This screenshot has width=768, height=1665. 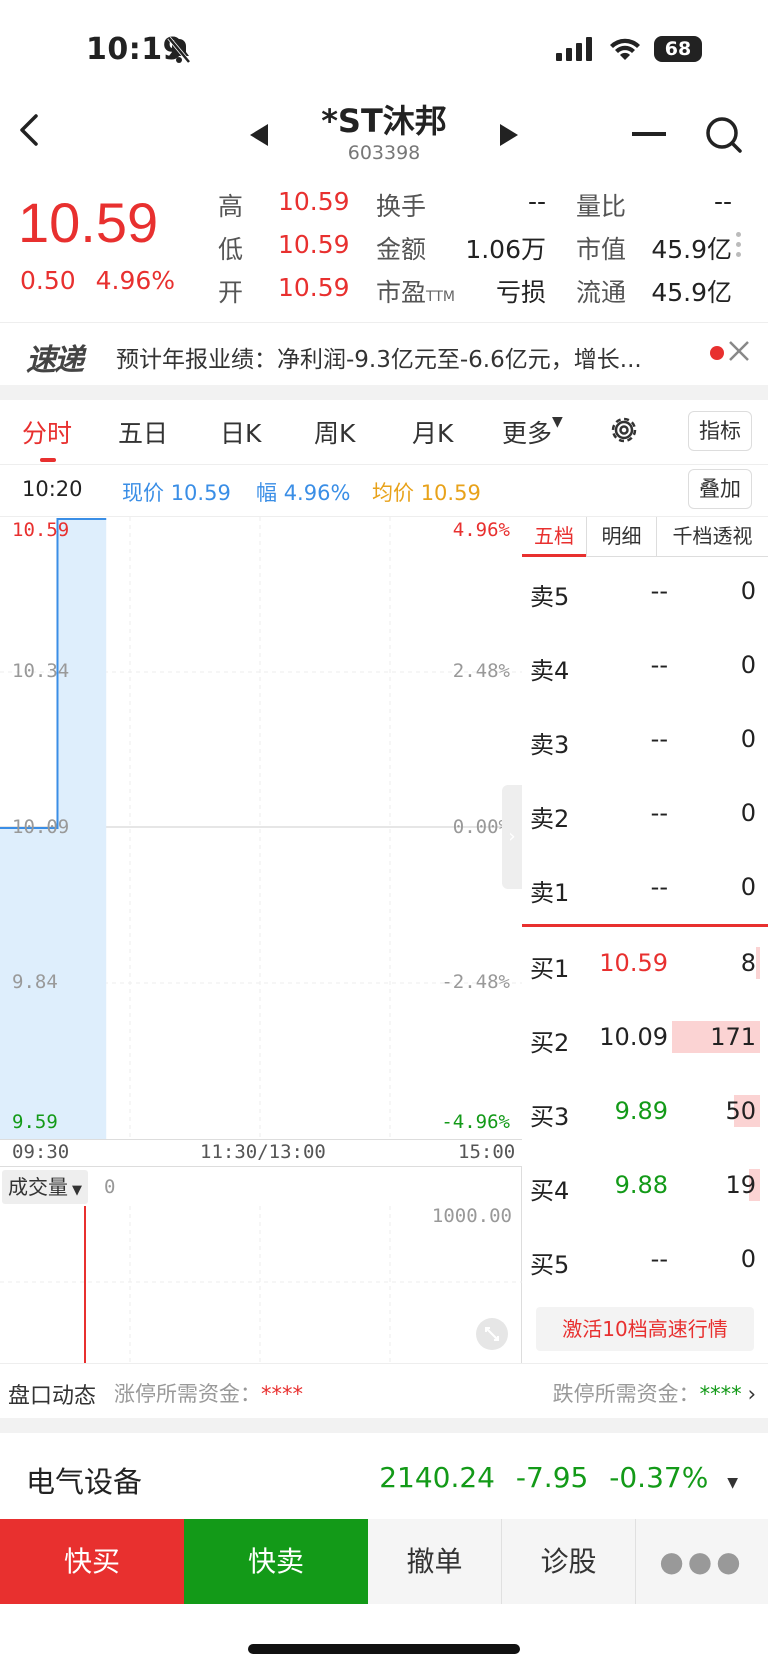 What do you see at coordinates (432, 432) in the screenshot?
I see `tab-monthly-k: 月K` at bounding box center [432, 432].